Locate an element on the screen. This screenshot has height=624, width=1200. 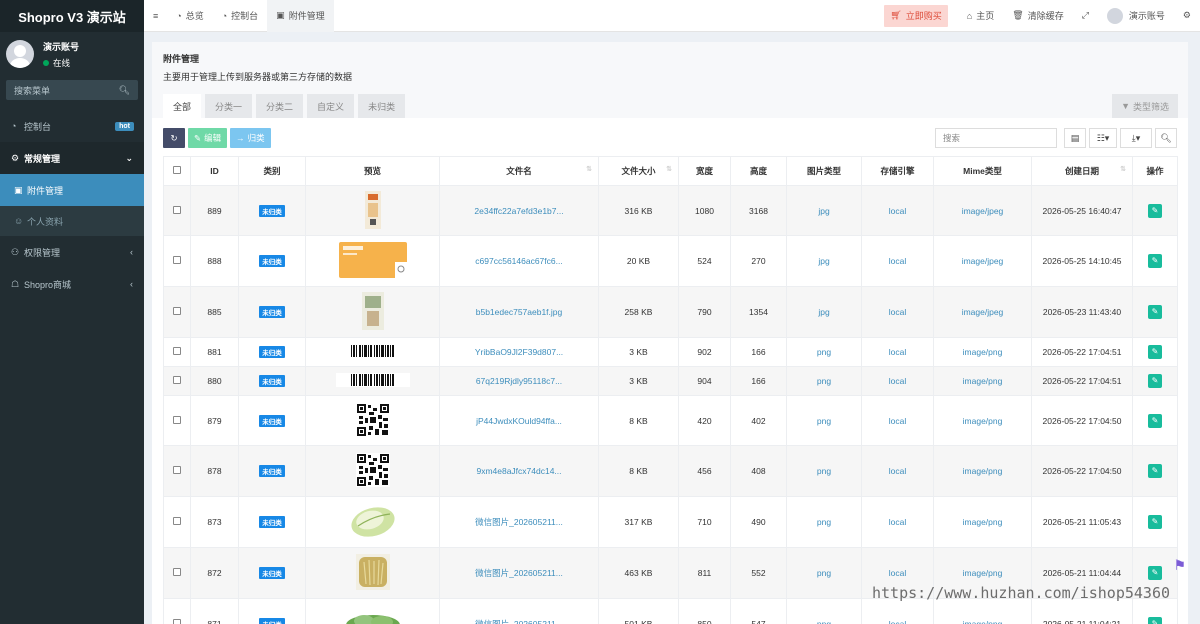
settings-button: ⚙ is located at coordinates (1187, 16).